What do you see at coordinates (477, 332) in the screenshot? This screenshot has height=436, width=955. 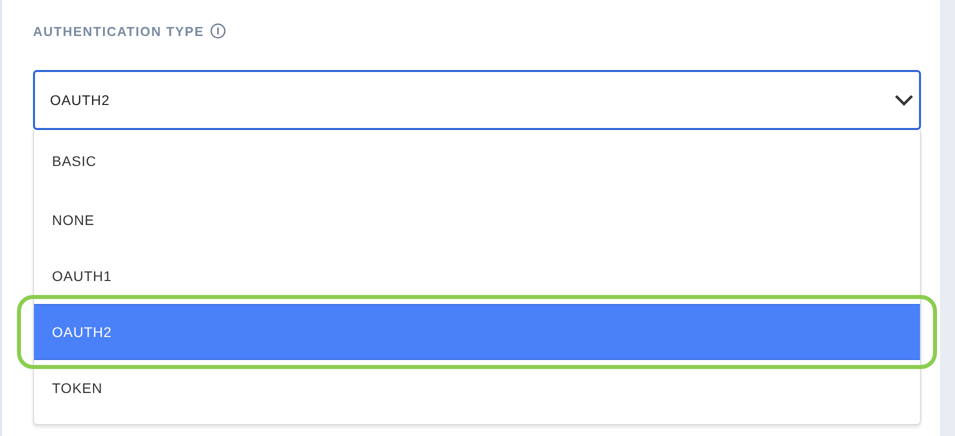 I see `dropdown-option: OAUTH2` at bounding box center [477, 332].